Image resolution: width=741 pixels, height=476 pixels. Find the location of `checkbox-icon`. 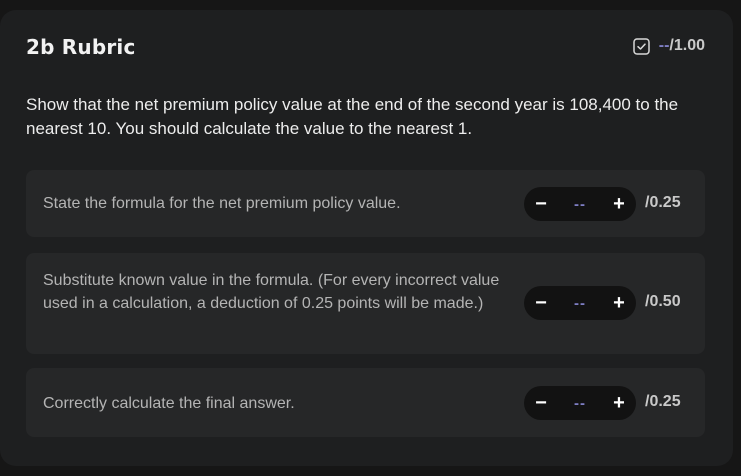

checkbox-icon is located at coordinates (641, 46).